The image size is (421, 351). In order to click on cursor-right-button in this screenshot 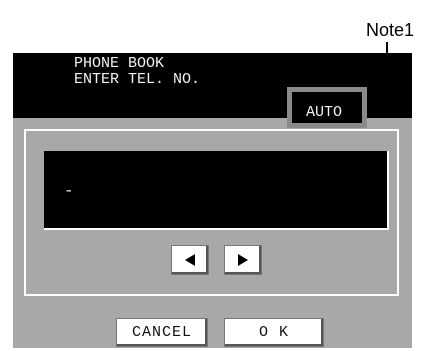, I will do `click(243, 260)`.